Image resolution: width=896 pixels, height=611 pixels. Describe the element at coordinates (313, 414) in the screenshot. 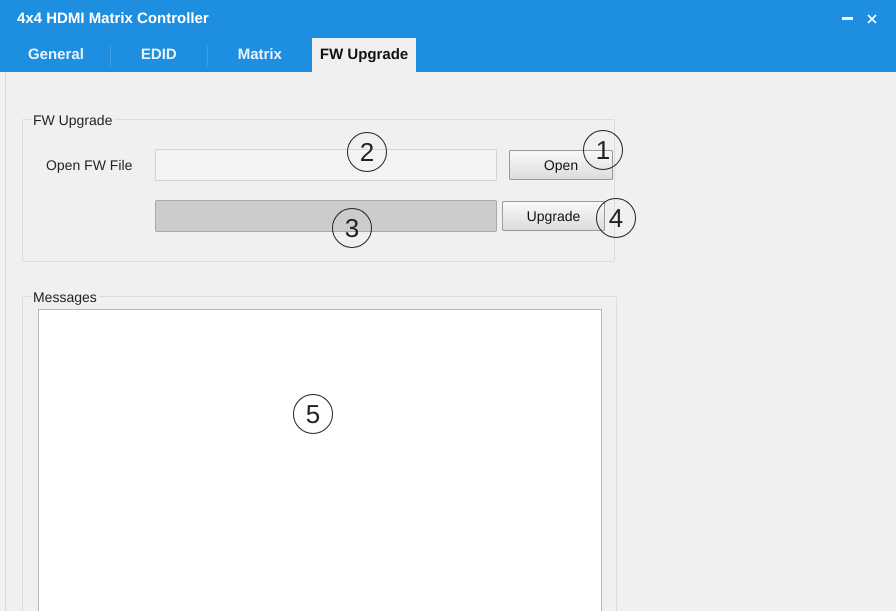

I see `callout-number: 5` at that location.